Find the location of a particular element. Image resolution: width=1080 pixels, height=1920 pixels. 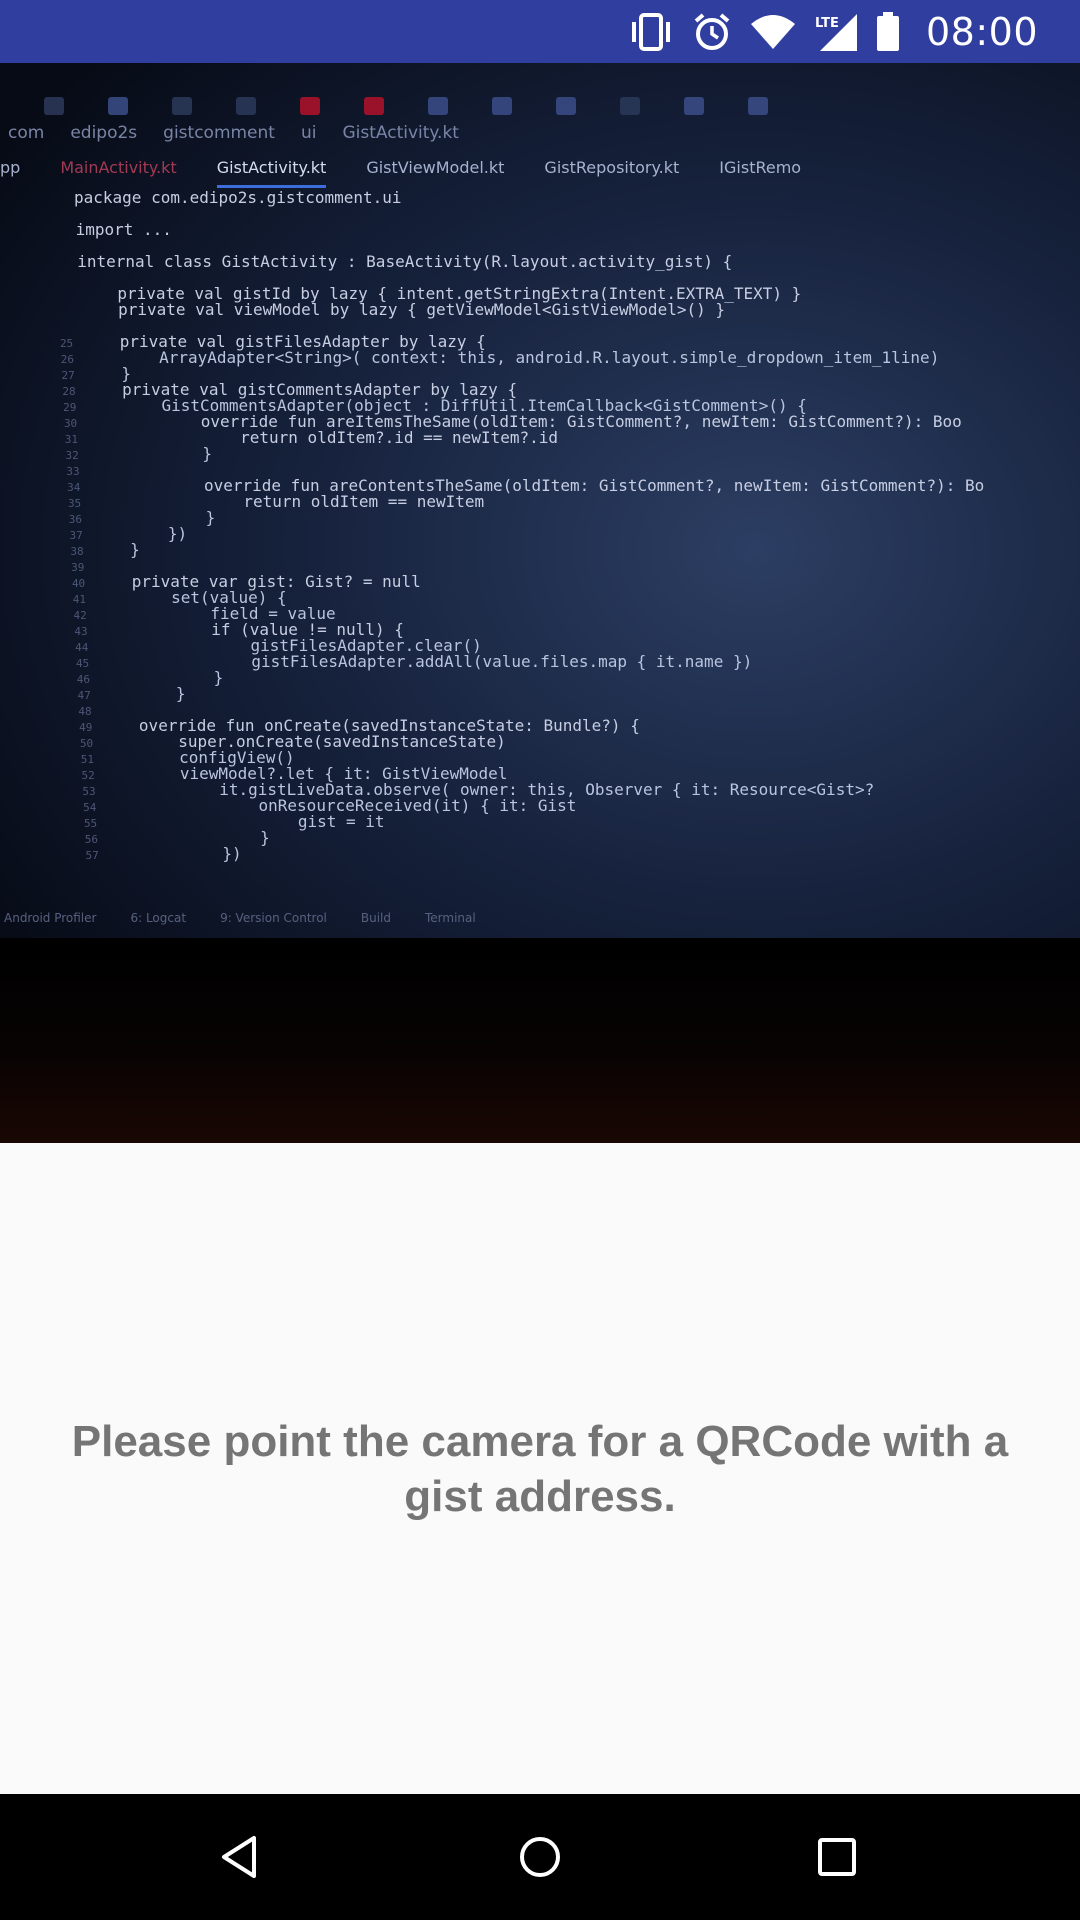

ide-status-item: Android Profiler is located at coordinates (50, 918).